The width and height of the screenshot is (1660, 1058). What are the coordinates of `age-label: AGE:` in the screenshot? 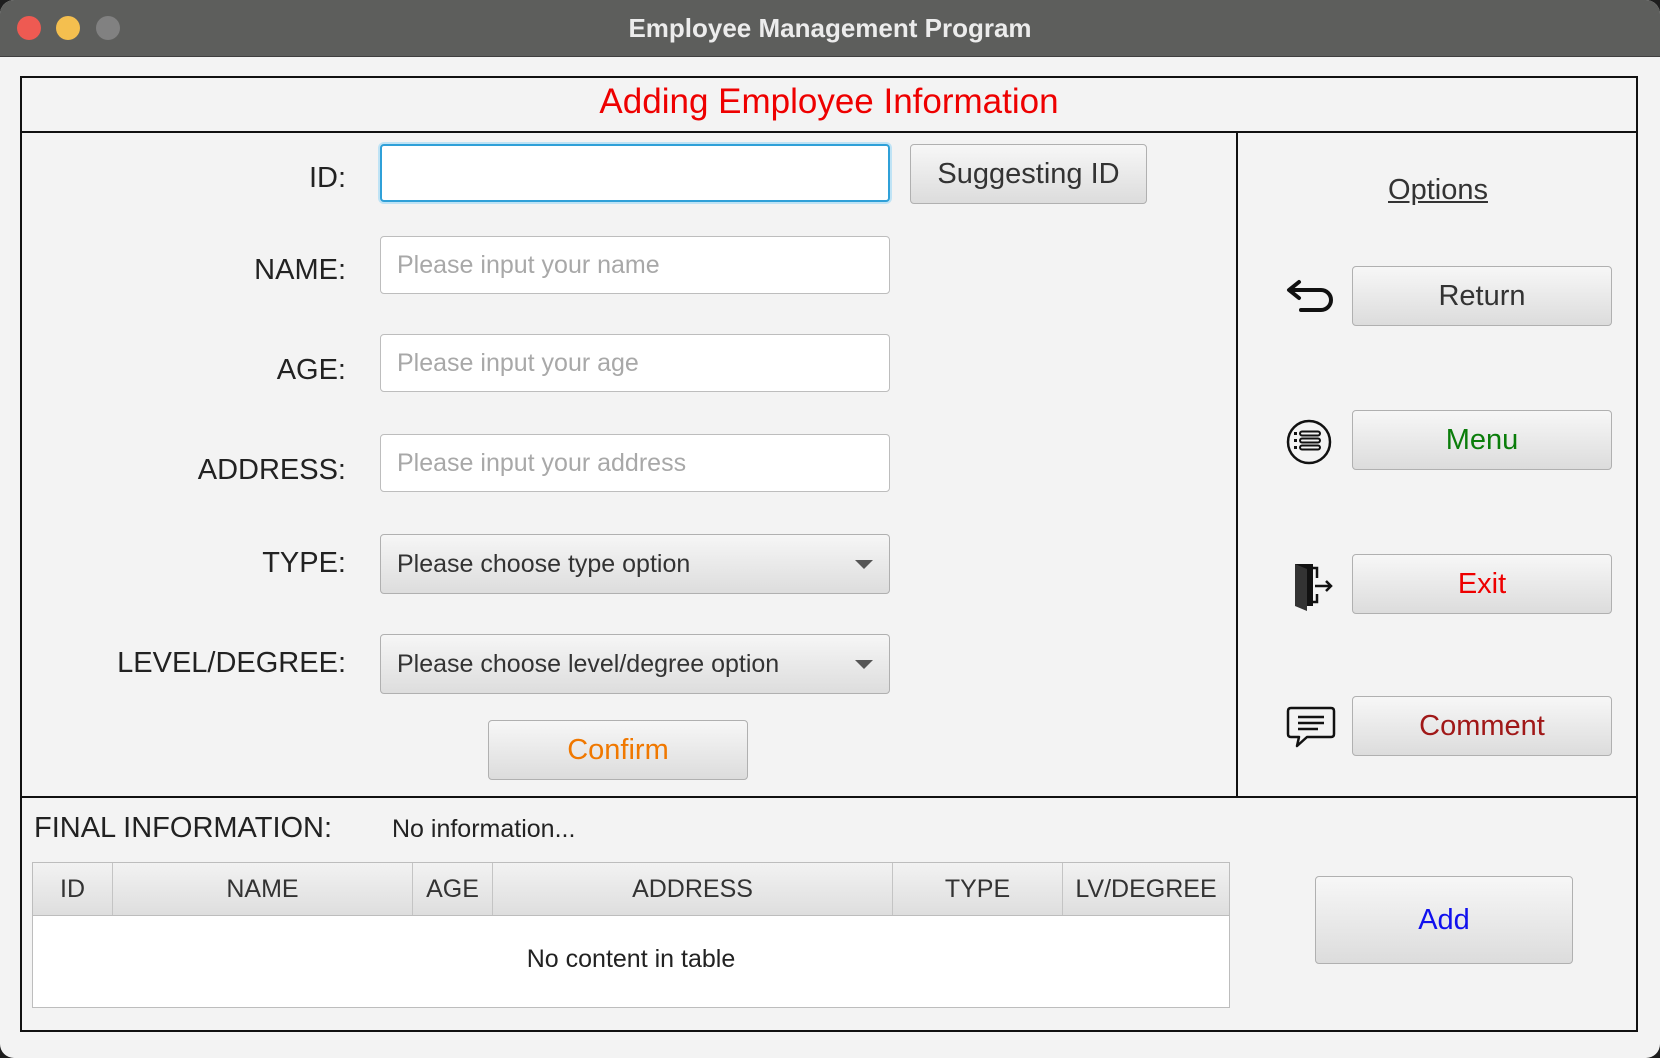 It's located at (311, 370).